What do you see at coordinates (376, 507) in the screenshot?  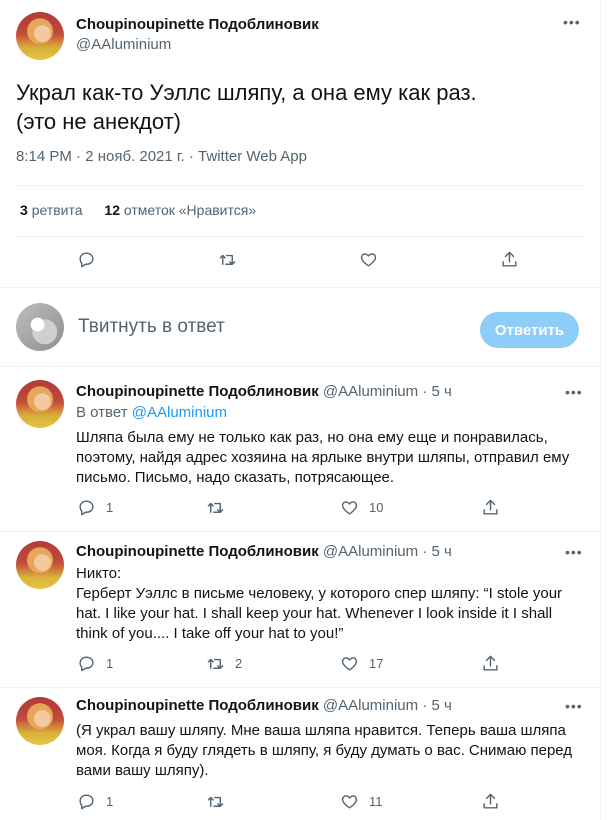 I see `like-count: 10` at bounding box center [376, 507].